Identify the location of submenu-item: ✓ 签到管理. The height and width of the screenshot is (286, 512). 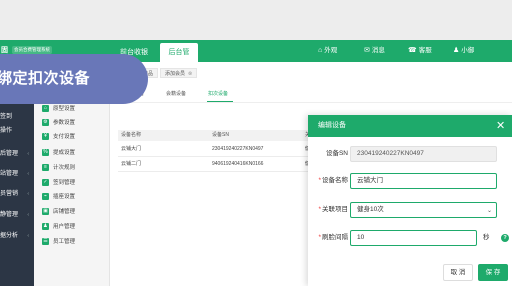
(58, 183).